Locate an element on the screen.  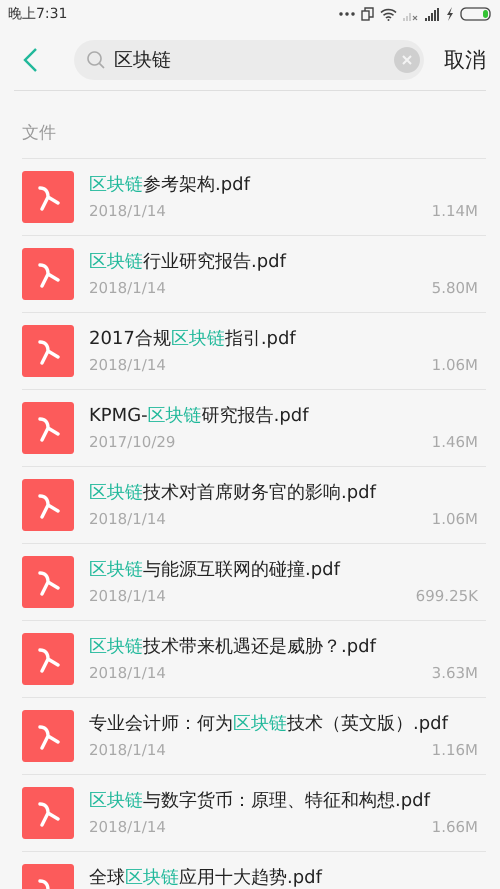
file-name: 区块链参考架构.pdf is located at coordinates (170, 184).